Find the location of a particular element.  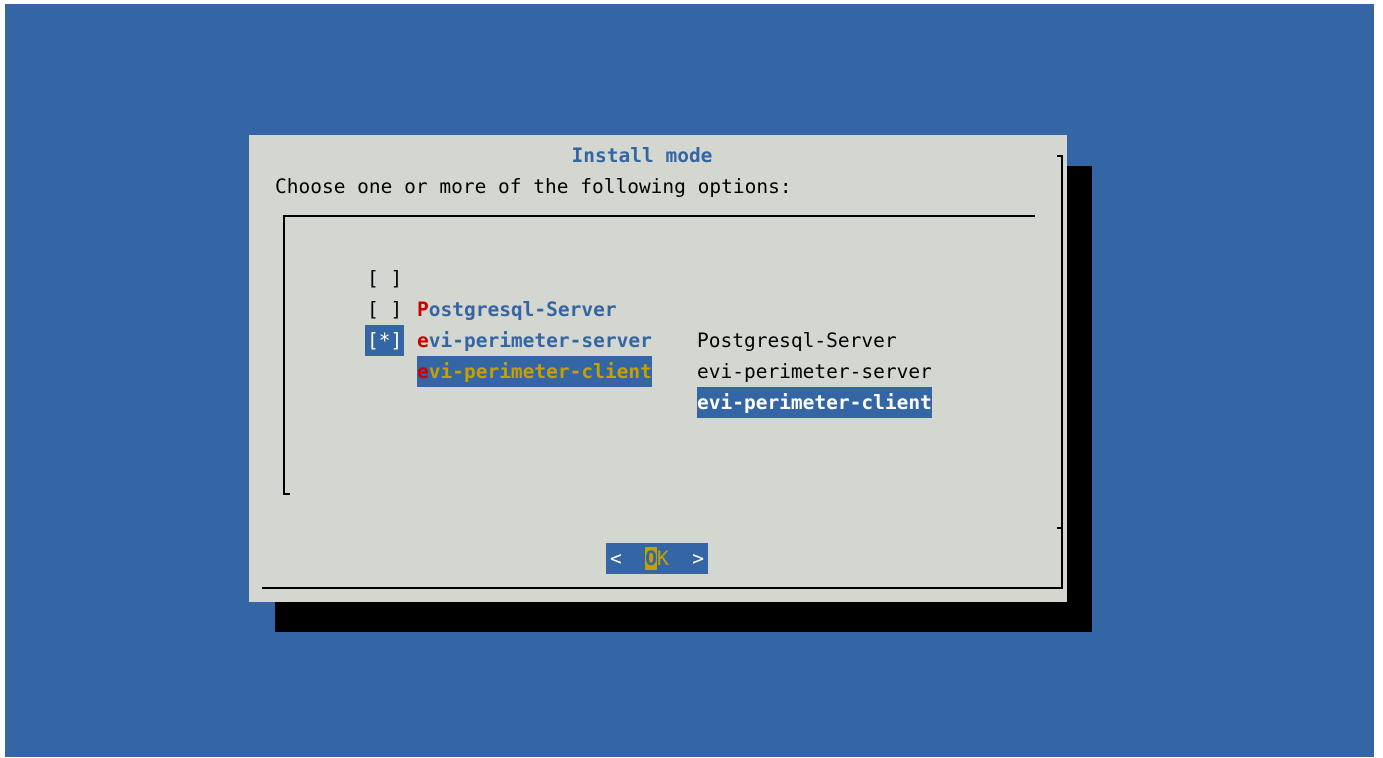

option-tag: evi-perimeter-server is located at coordinates (534, 340).